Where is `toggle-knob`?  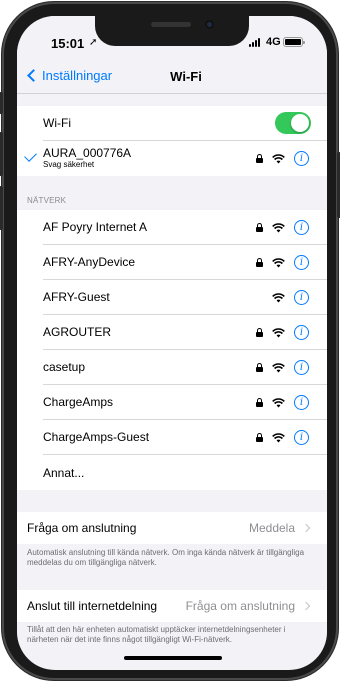 toggle-knob is located at coordinates (300, 123).